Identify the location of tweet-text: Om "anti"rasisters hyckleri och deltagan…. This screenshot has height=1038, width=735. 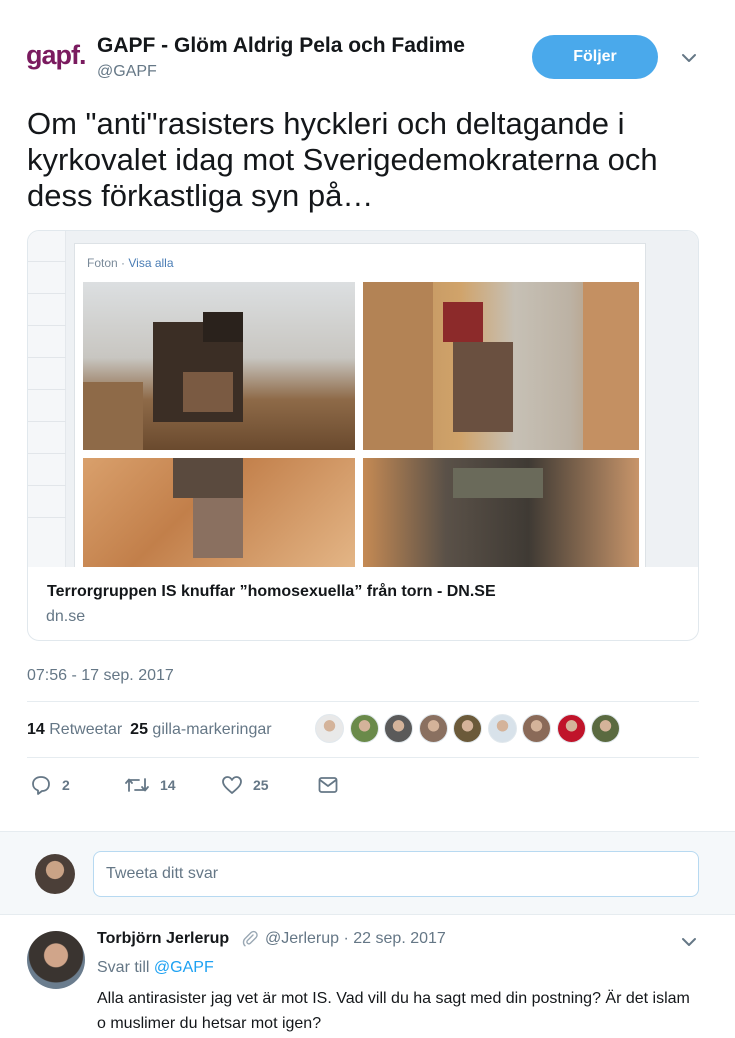
(342, 159).